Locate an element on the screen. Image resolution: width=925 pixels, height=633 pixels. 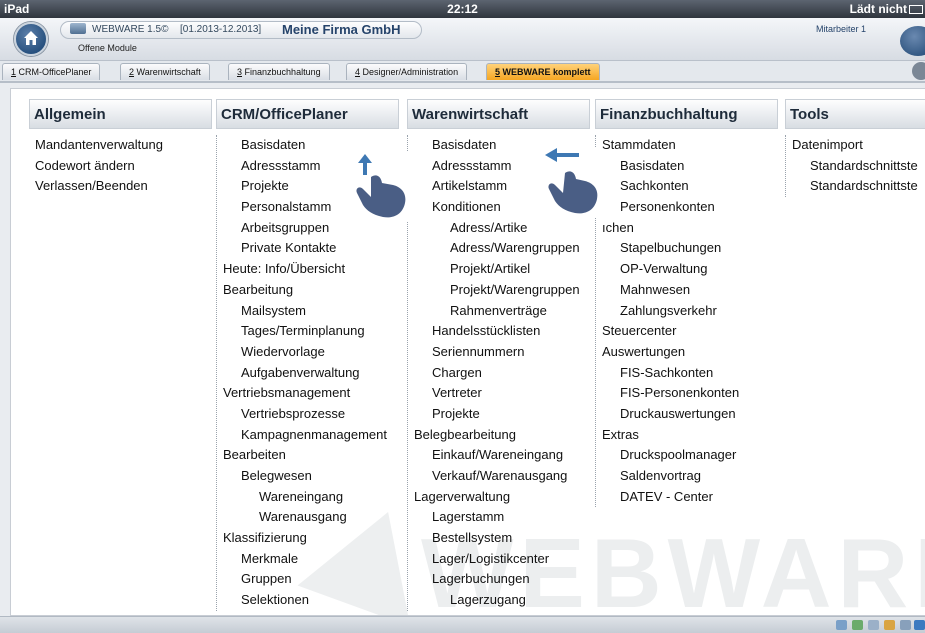
menu-item: Seriennummern is located at coordinates (499, 352).